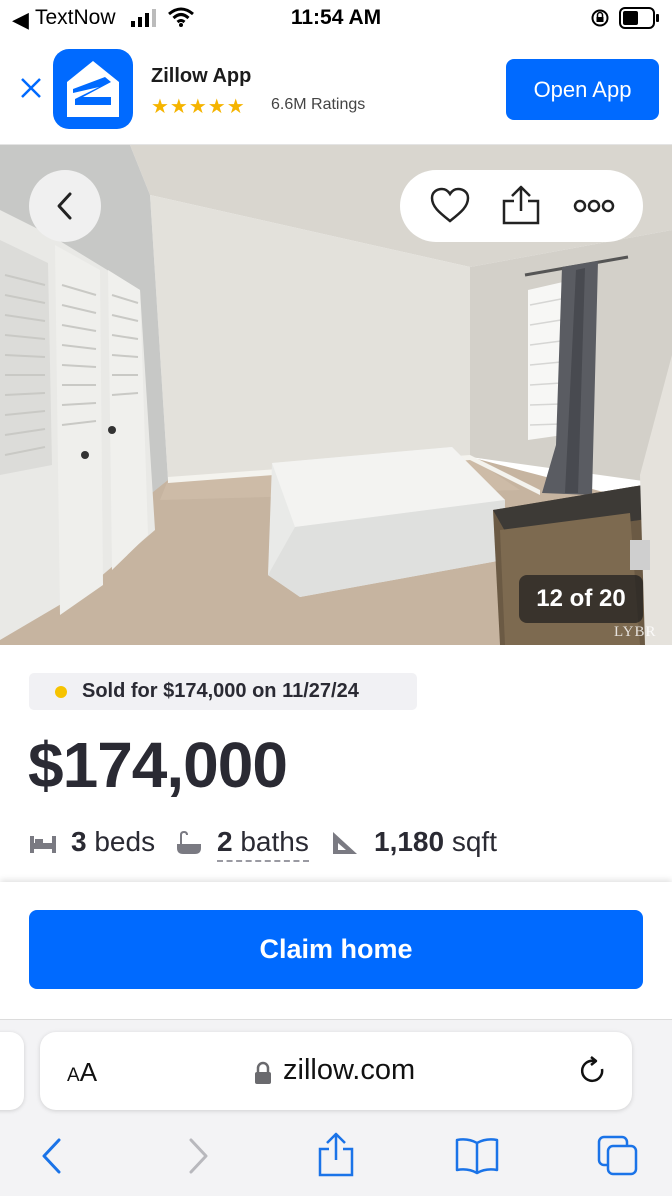 The image size is (672, 1196). I want to click on beds-label: beds, so click(125, 841).